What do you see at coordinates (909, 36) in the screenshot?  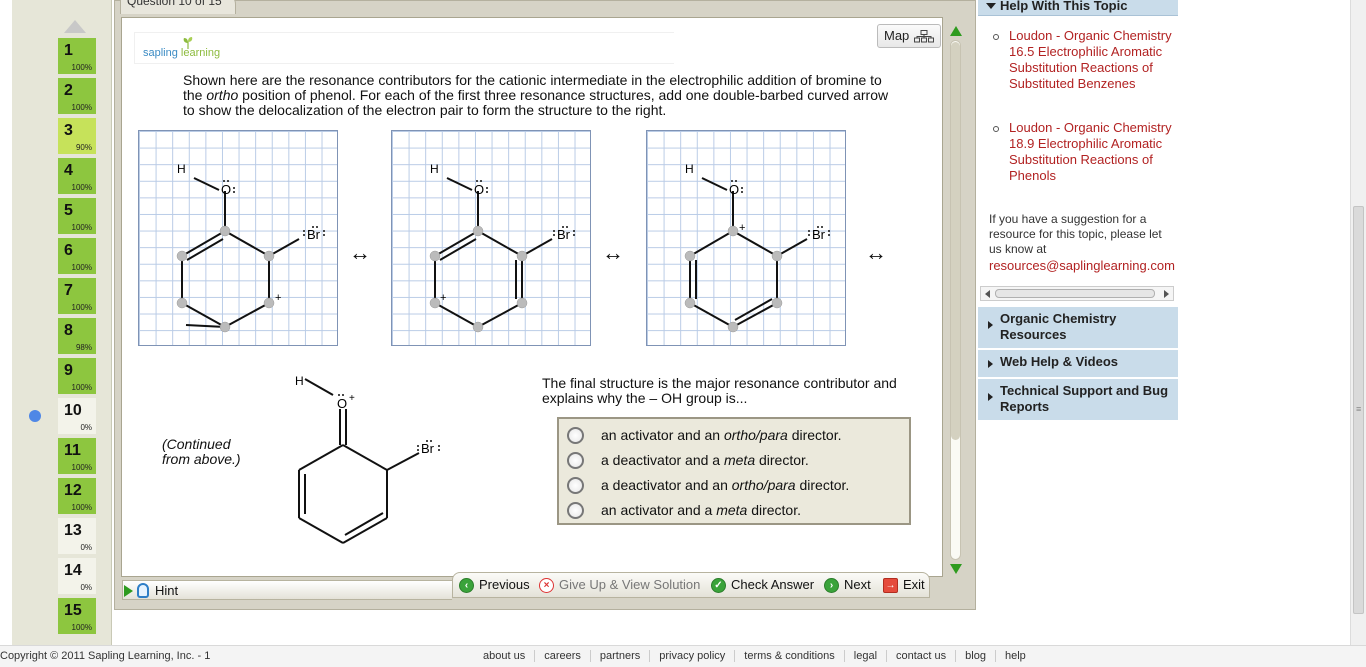 I see `map-button: Map` at bounding box center [909, 36].